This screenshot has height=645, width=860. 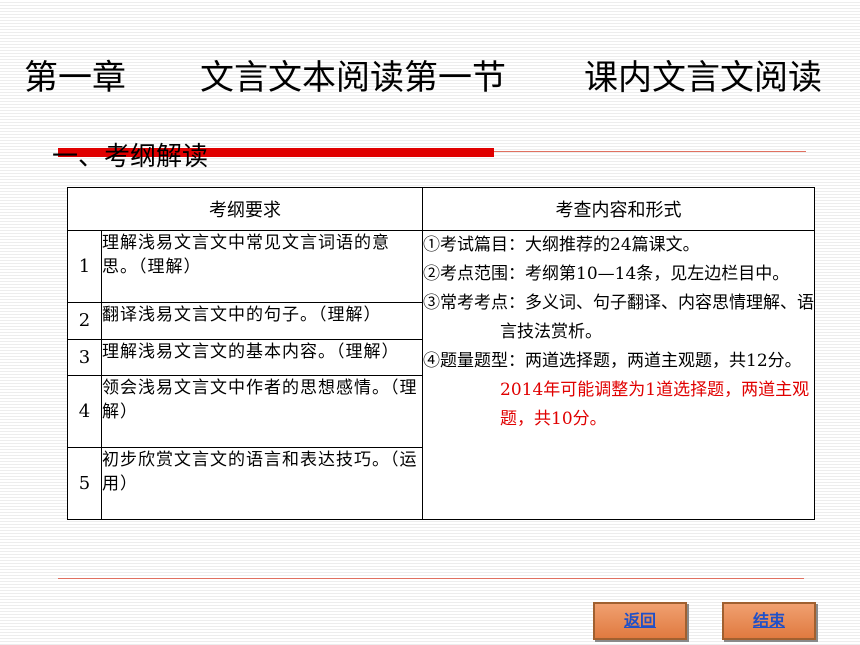 What do you see at coordinates (84, 483) in the screenshot?
I see `row-number: 5` at bounding box center [84, 483].